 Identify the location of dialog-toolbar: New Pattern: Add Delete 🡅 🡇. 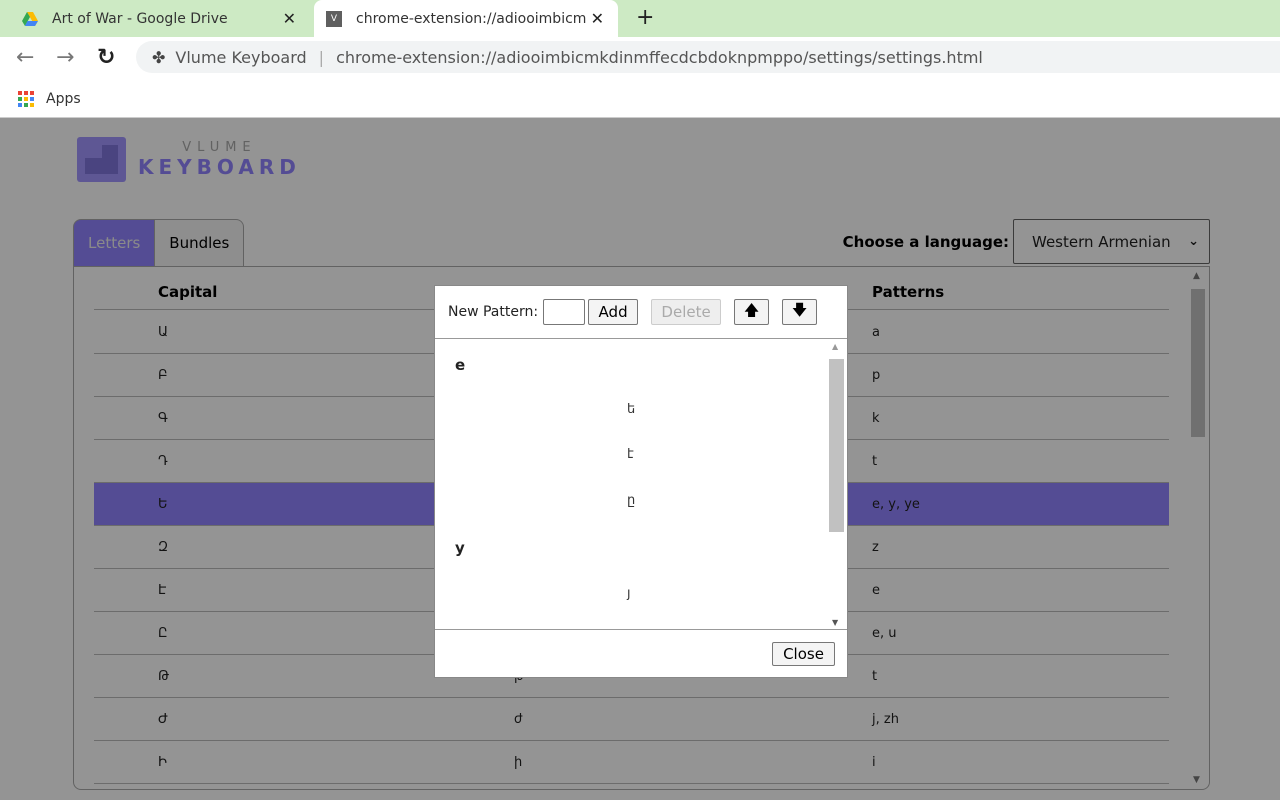
(641, 312).